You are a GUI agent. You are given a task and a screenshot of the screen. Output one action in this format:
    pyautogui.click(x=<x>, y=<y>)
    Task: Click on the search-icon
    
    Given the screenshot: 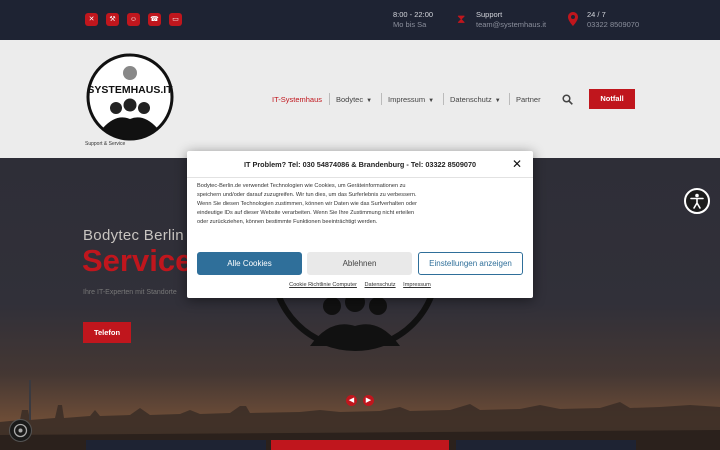 What is the action you would take?
    pyautogui.click(x=567, y=99)
    